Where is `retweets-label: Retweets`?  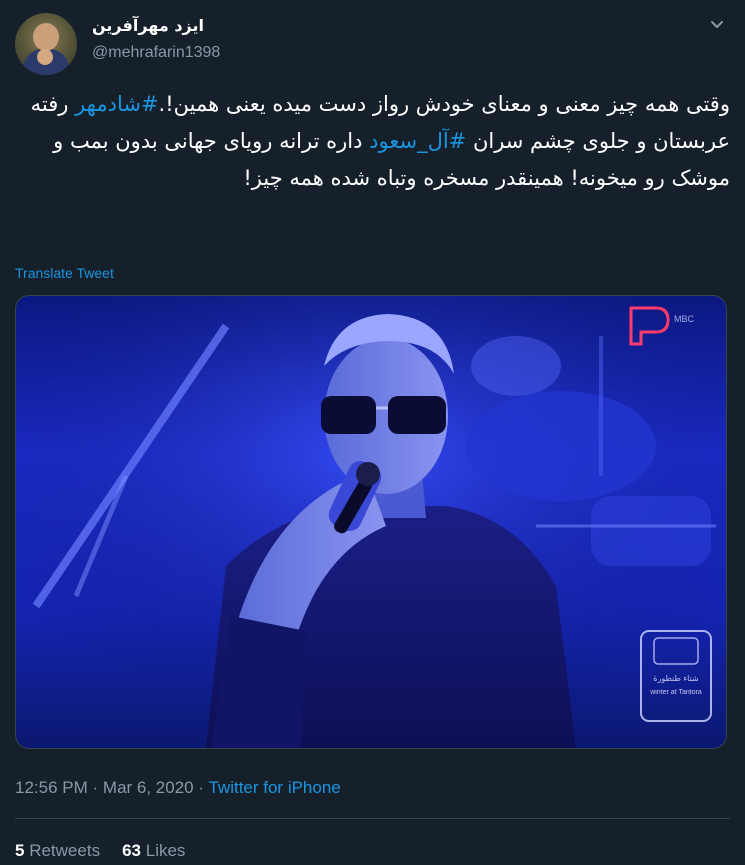
retweets-label: Retweets is located at coordinates (65, 850).